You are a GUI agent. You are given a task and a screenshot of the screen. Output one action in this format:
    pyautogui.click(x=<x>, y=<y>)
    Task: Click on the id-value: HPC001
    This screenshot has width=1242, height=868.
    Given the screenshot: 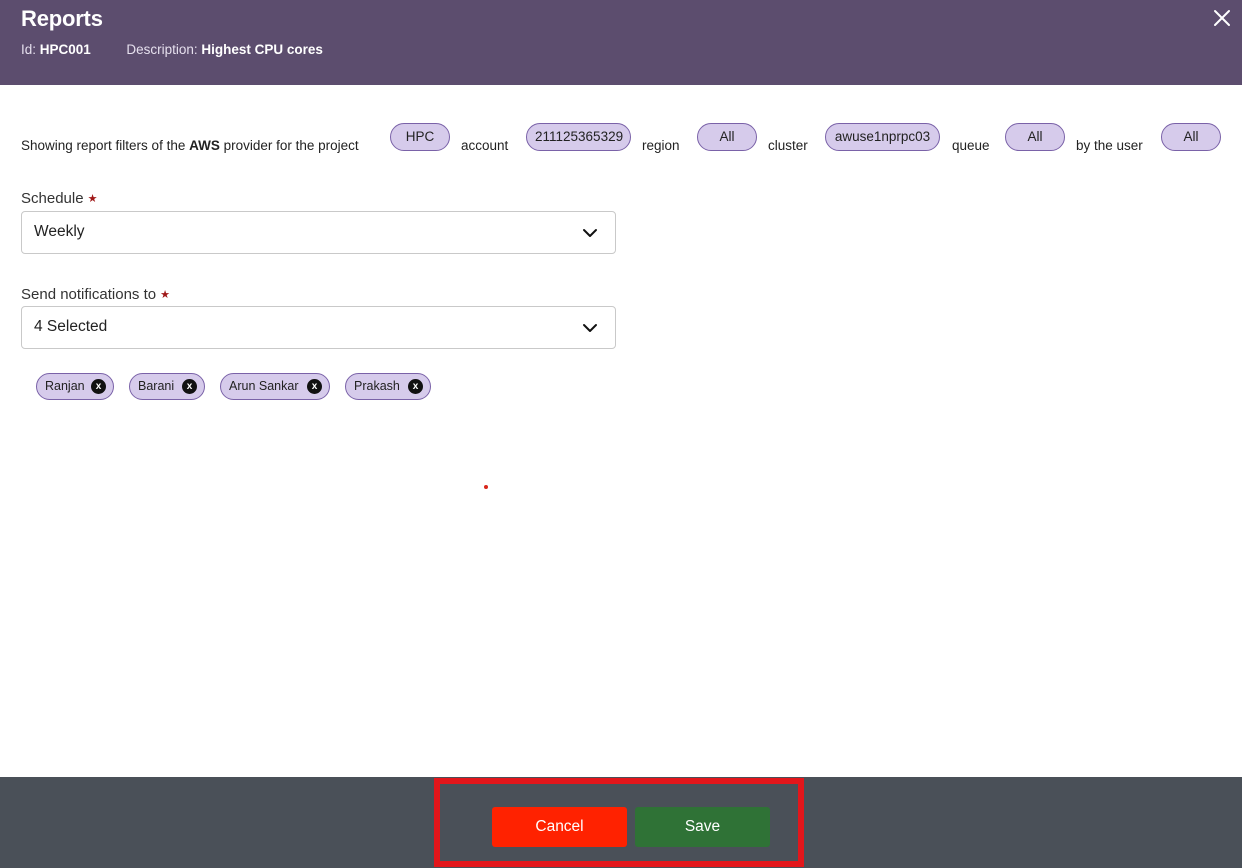 What is the action you would take?
    pyautogui.click(x=65, y=49)
    